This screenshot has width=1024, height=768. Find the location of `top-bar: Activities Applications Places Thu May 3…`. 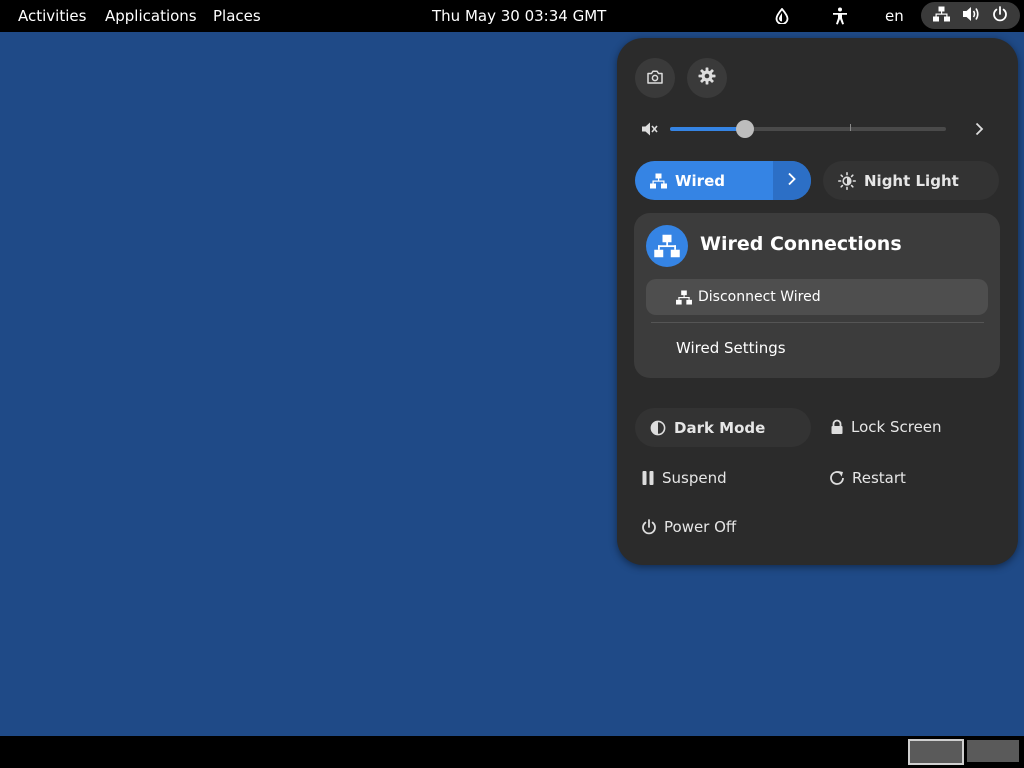

top-bar: Activities Applications Places Thu May 3… is located at coordinates (512, 16).